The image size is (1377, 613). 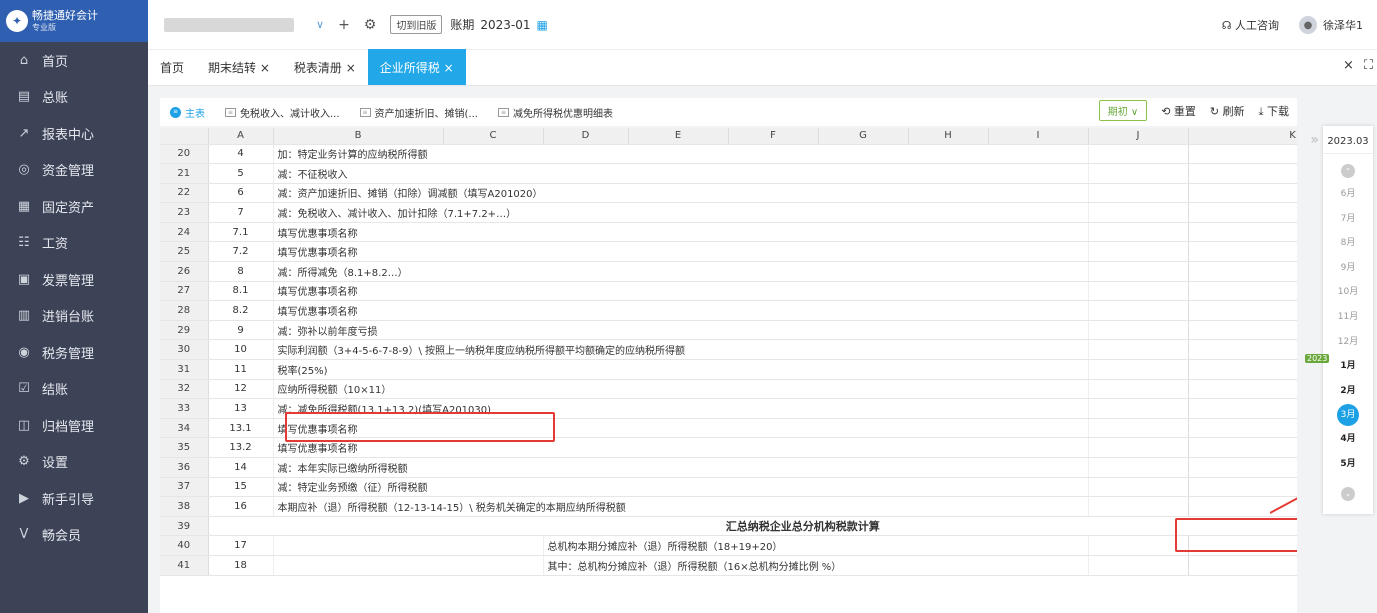 I want to click on refresh-button: ↻ 刷新, so click(x=1227, y=111).